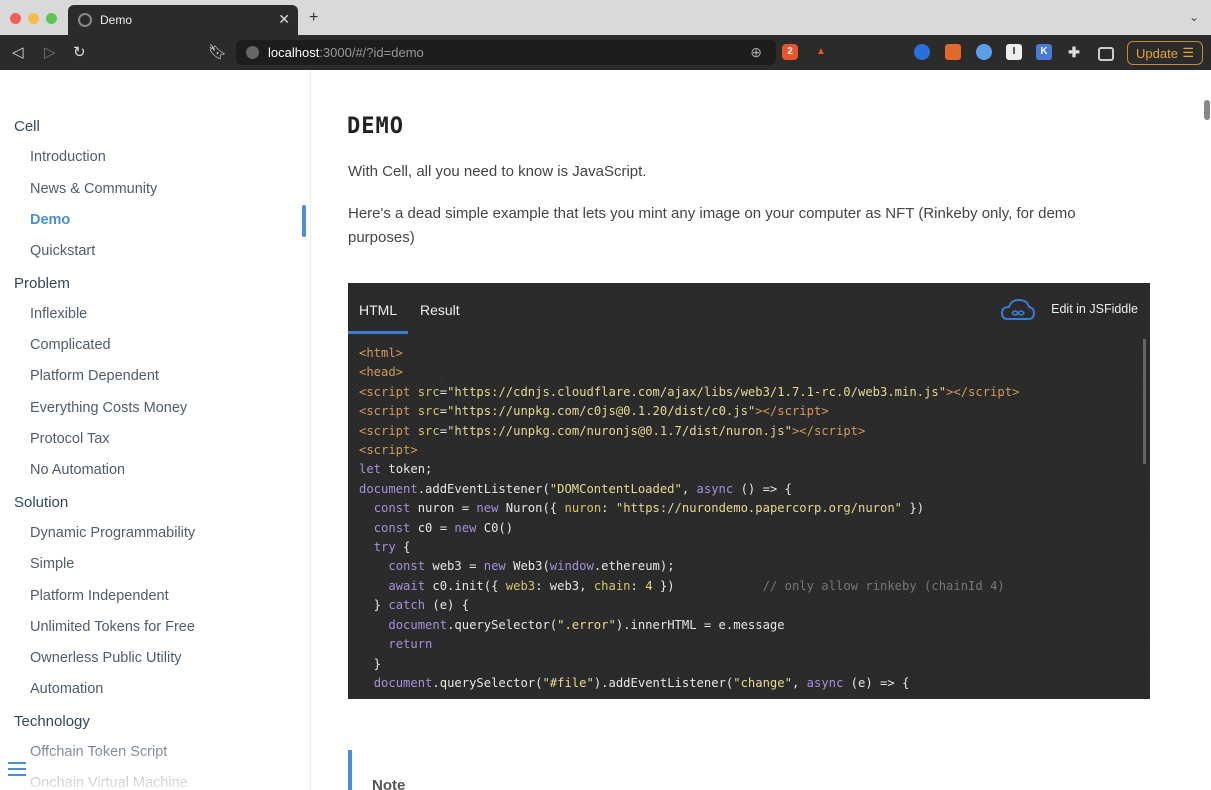  Describe the element at coordinates (99, 596) in the screenshot. I see `sidebar-item-platform-independent: Platform Independent` at that location.